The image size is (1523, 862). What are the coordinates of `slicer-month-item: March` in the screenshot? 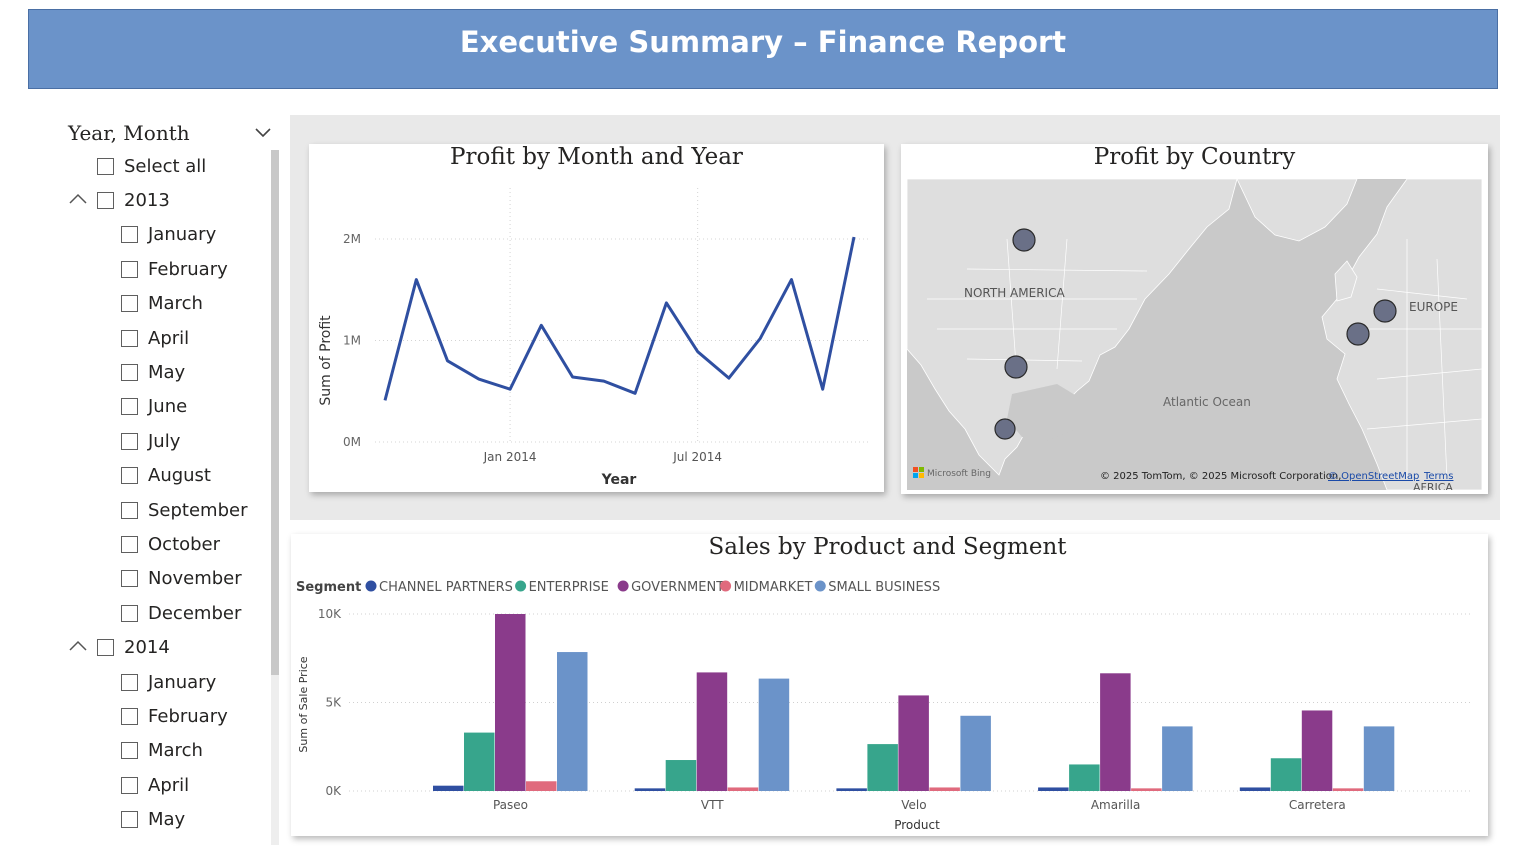 It's located at (162, 750).